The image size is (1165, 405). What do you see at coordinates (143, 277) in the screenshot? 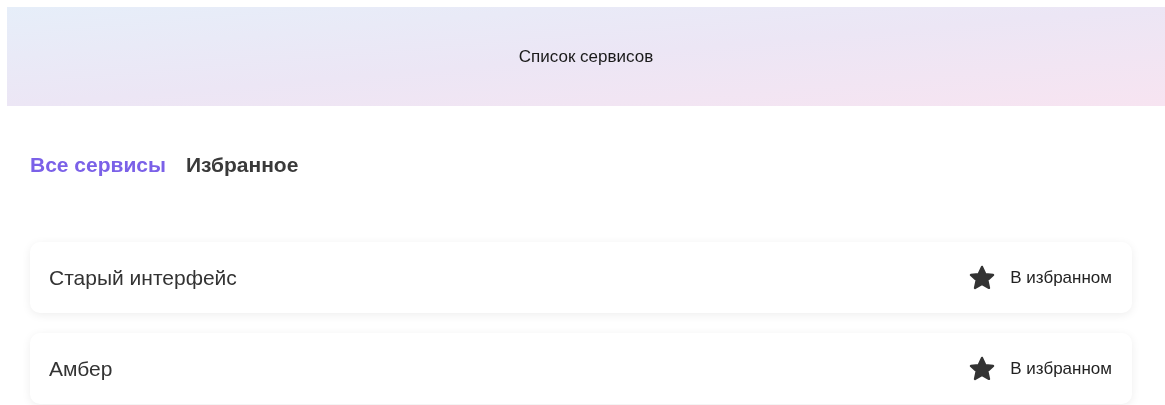
I see `service-name: Старый интерфейс` at bounding box center [143, 277].